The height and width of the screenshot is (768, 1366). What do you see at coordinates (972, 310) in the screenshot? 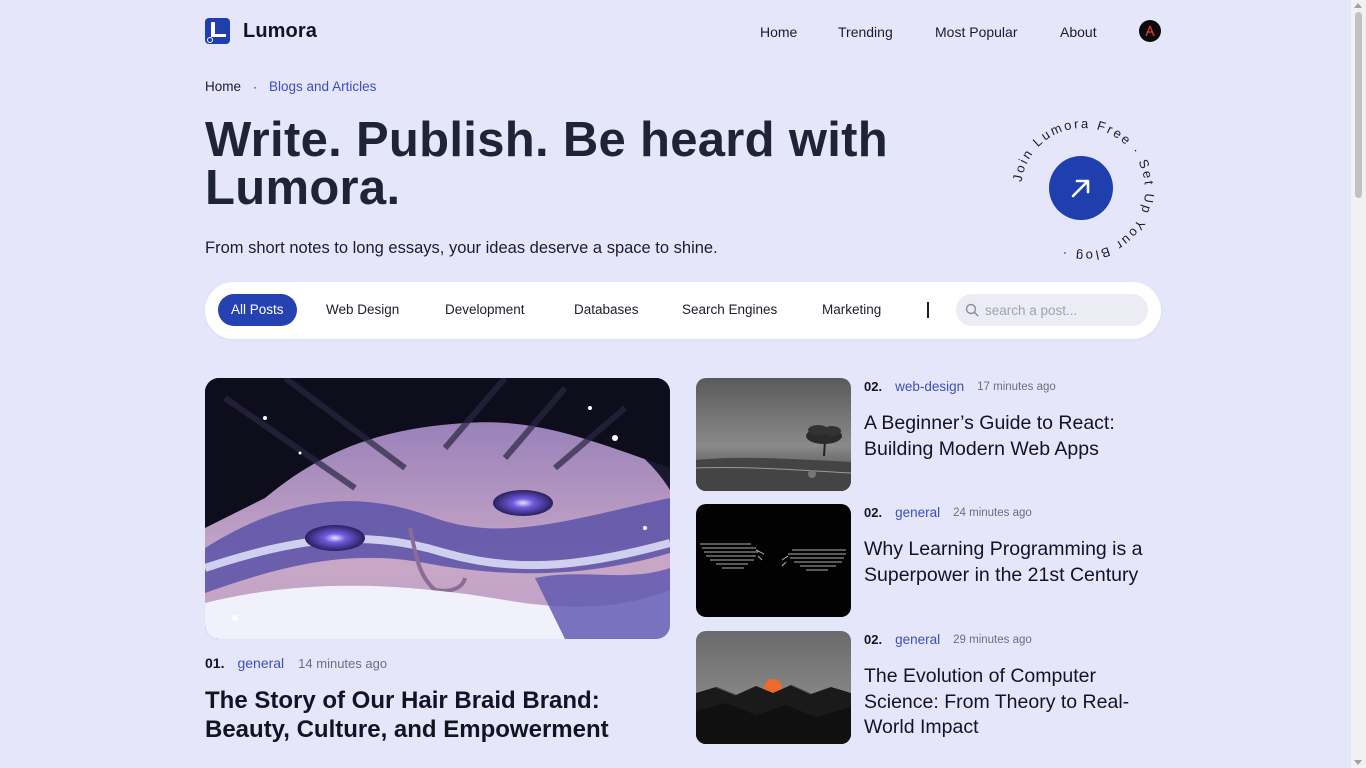
I see `search-icon` at bounding box center [972, 310].